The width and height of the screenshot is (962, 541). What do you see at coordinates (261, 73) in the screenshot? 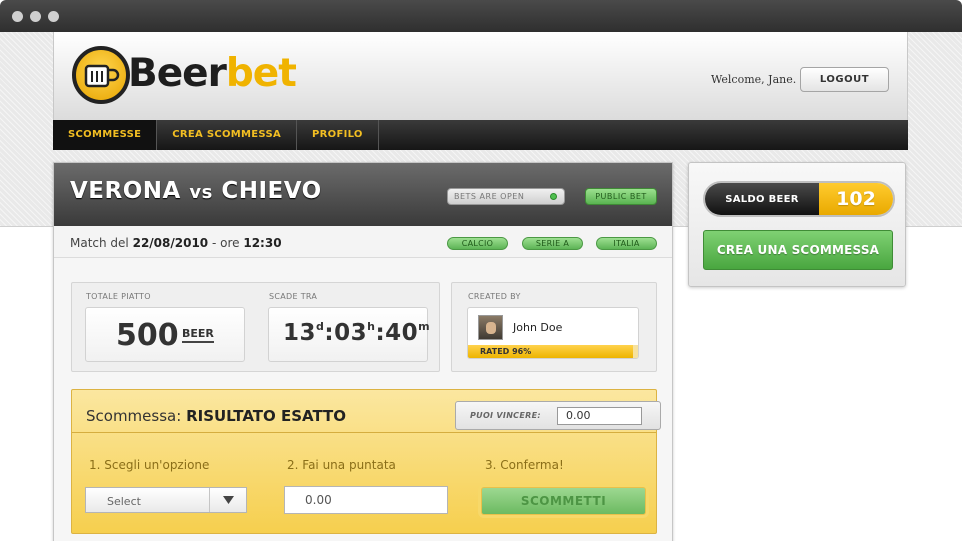
I see `logo-text-accent: bet` at bounding box center [261, 73].